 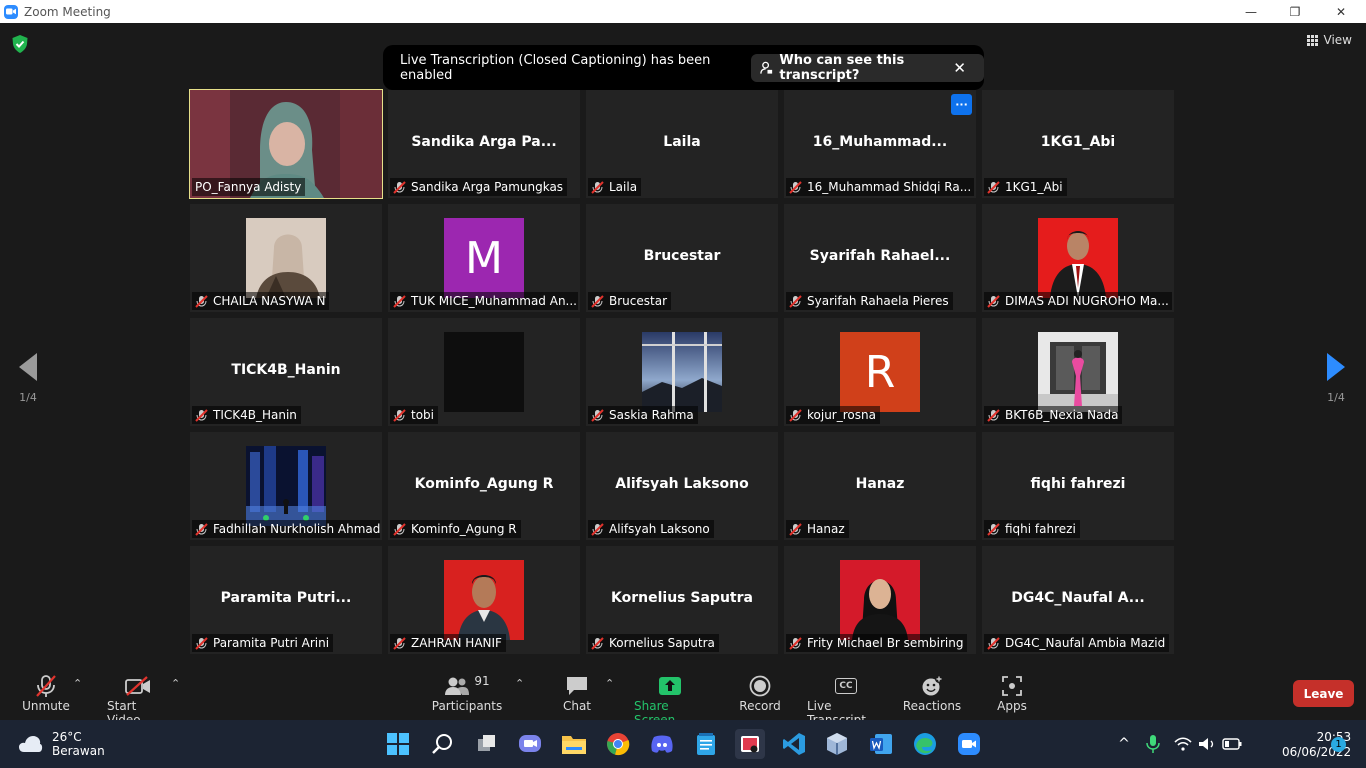 What do you see at coordinates (1251, 11) in the screenshot?
I see `minimize-button: —` at bounding box center [1251, 11].